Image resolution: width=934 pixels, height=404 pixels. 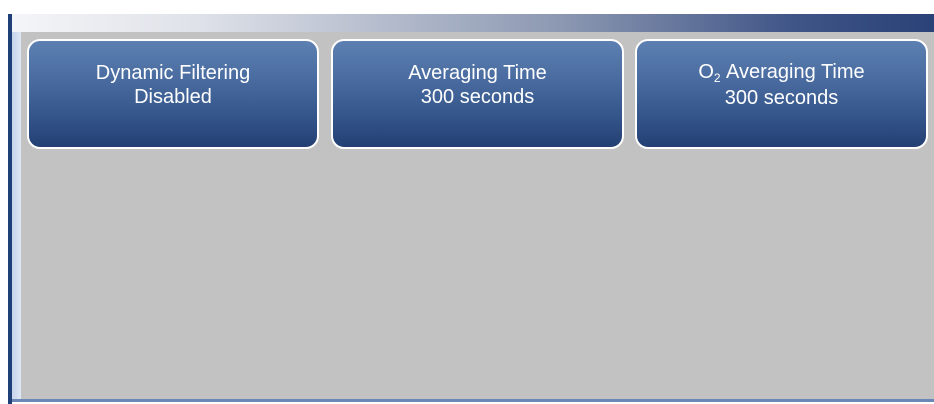 What do you see at coordinates (717, 78) in the screenshot?
I see `o2-subscript: 2` at bounding box center [717, 78].